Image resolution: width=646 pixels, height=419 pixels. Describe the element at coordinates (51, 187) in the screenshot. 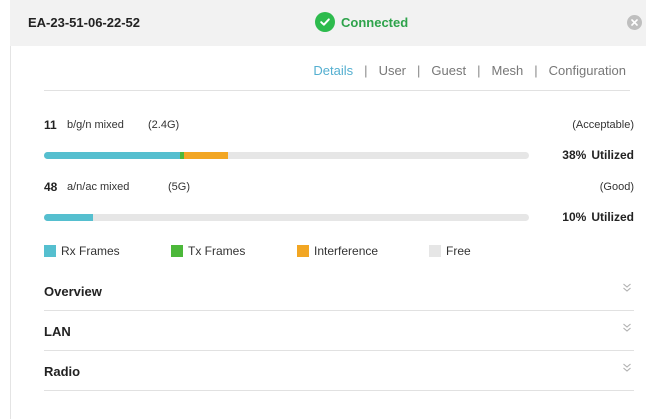

I see `channel-number: 48` at that location.